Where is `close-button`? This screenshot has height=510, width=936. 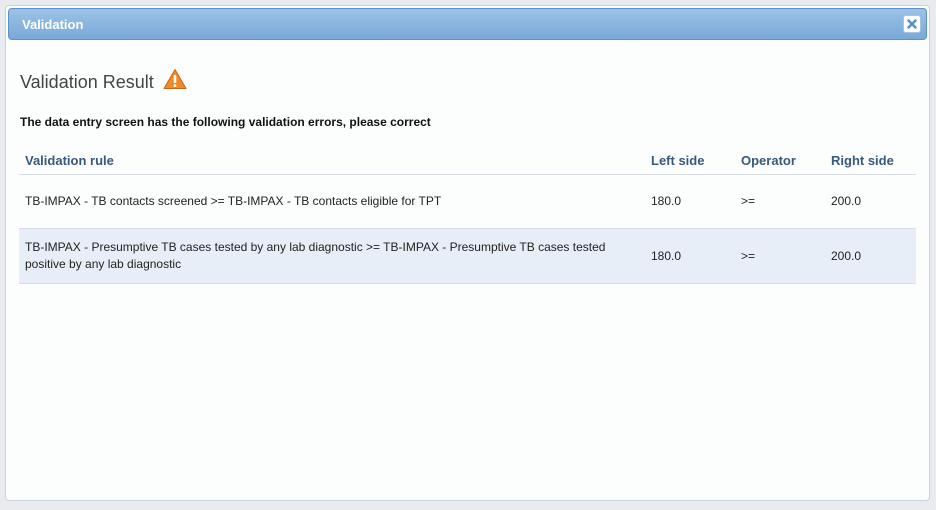
close-button is located at coordinates (912, 24).